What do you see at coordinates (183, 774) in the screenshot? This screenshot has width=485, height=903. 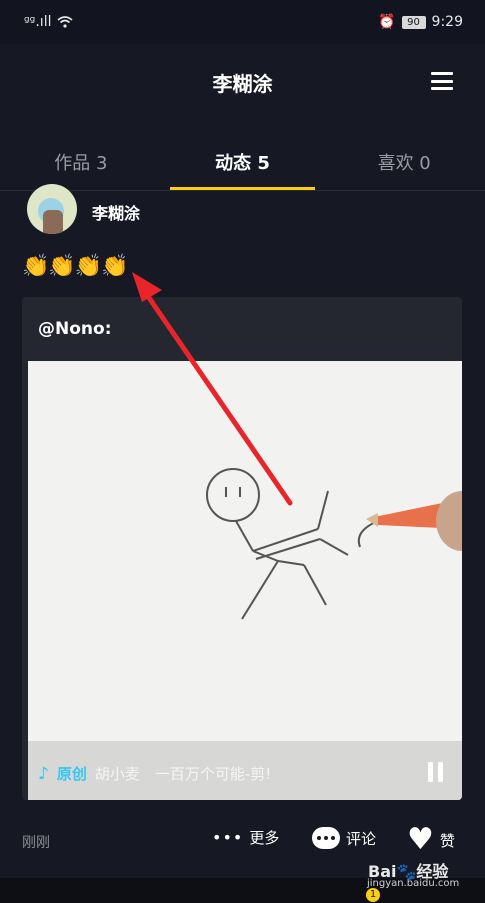 I see `music-info: 胡小麦 一百万个可能-剪!` at bounding box center [183, 774].